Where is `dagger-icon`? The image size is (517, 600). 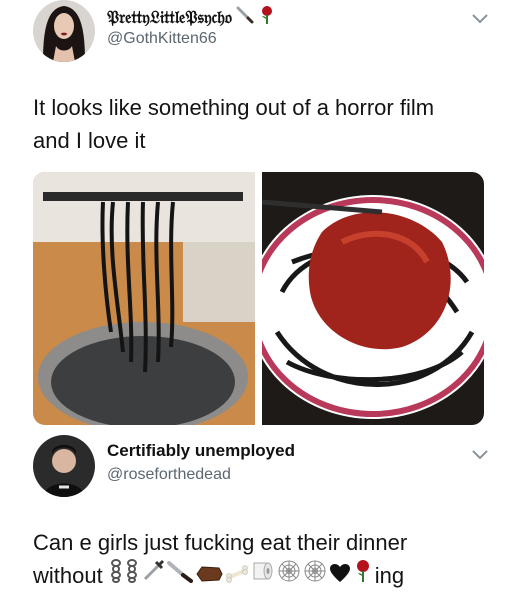 dagger-icon is located at coordinates (153, 575).